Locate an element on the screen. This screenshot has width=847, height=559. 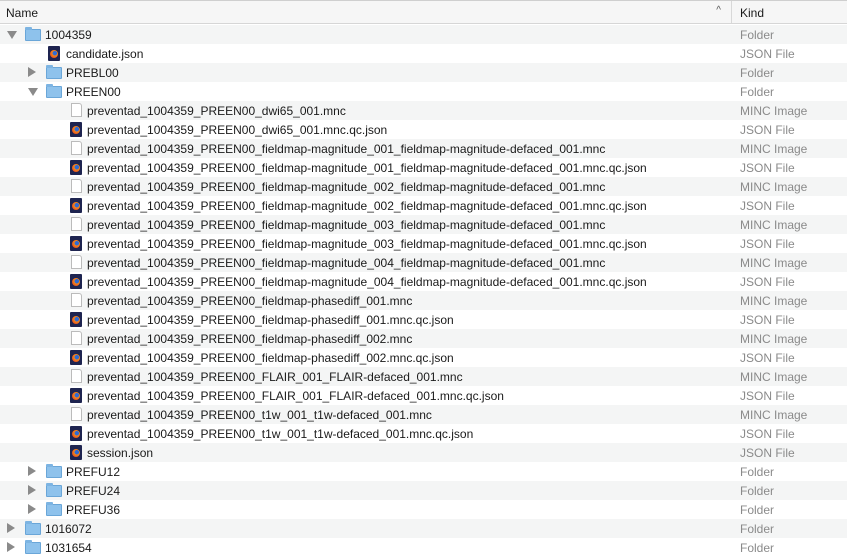
column-header: Name ^ Kind is located at coordinates (423, 12).